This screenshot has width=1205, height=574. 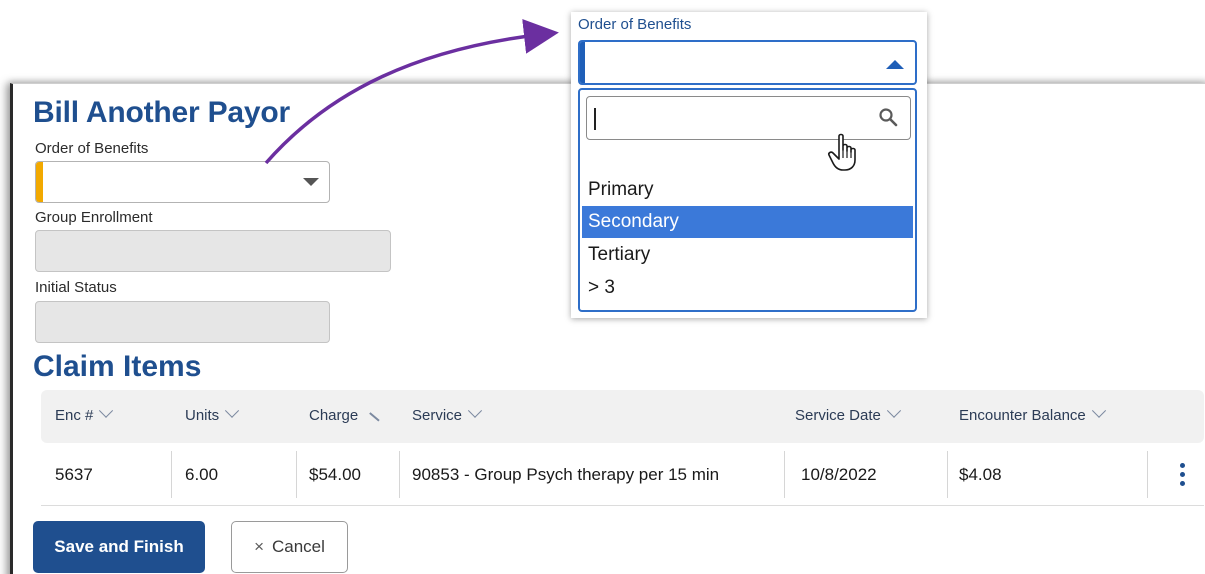 What do you see at coordinates (747, 62) in the screenshot?
I see `order-of-benefits-select-open` at bounding box center [747, 62].